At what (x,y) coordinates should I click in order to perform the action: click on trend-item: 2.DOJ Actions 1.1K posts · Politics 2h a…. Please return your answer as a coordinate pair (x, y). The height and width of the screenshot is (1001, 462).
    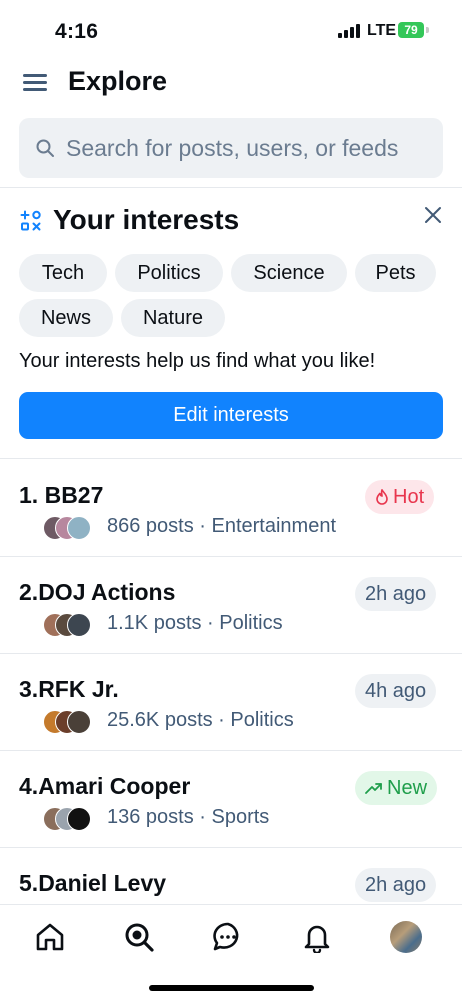
    Looking at the image, I should click on (231, 605).